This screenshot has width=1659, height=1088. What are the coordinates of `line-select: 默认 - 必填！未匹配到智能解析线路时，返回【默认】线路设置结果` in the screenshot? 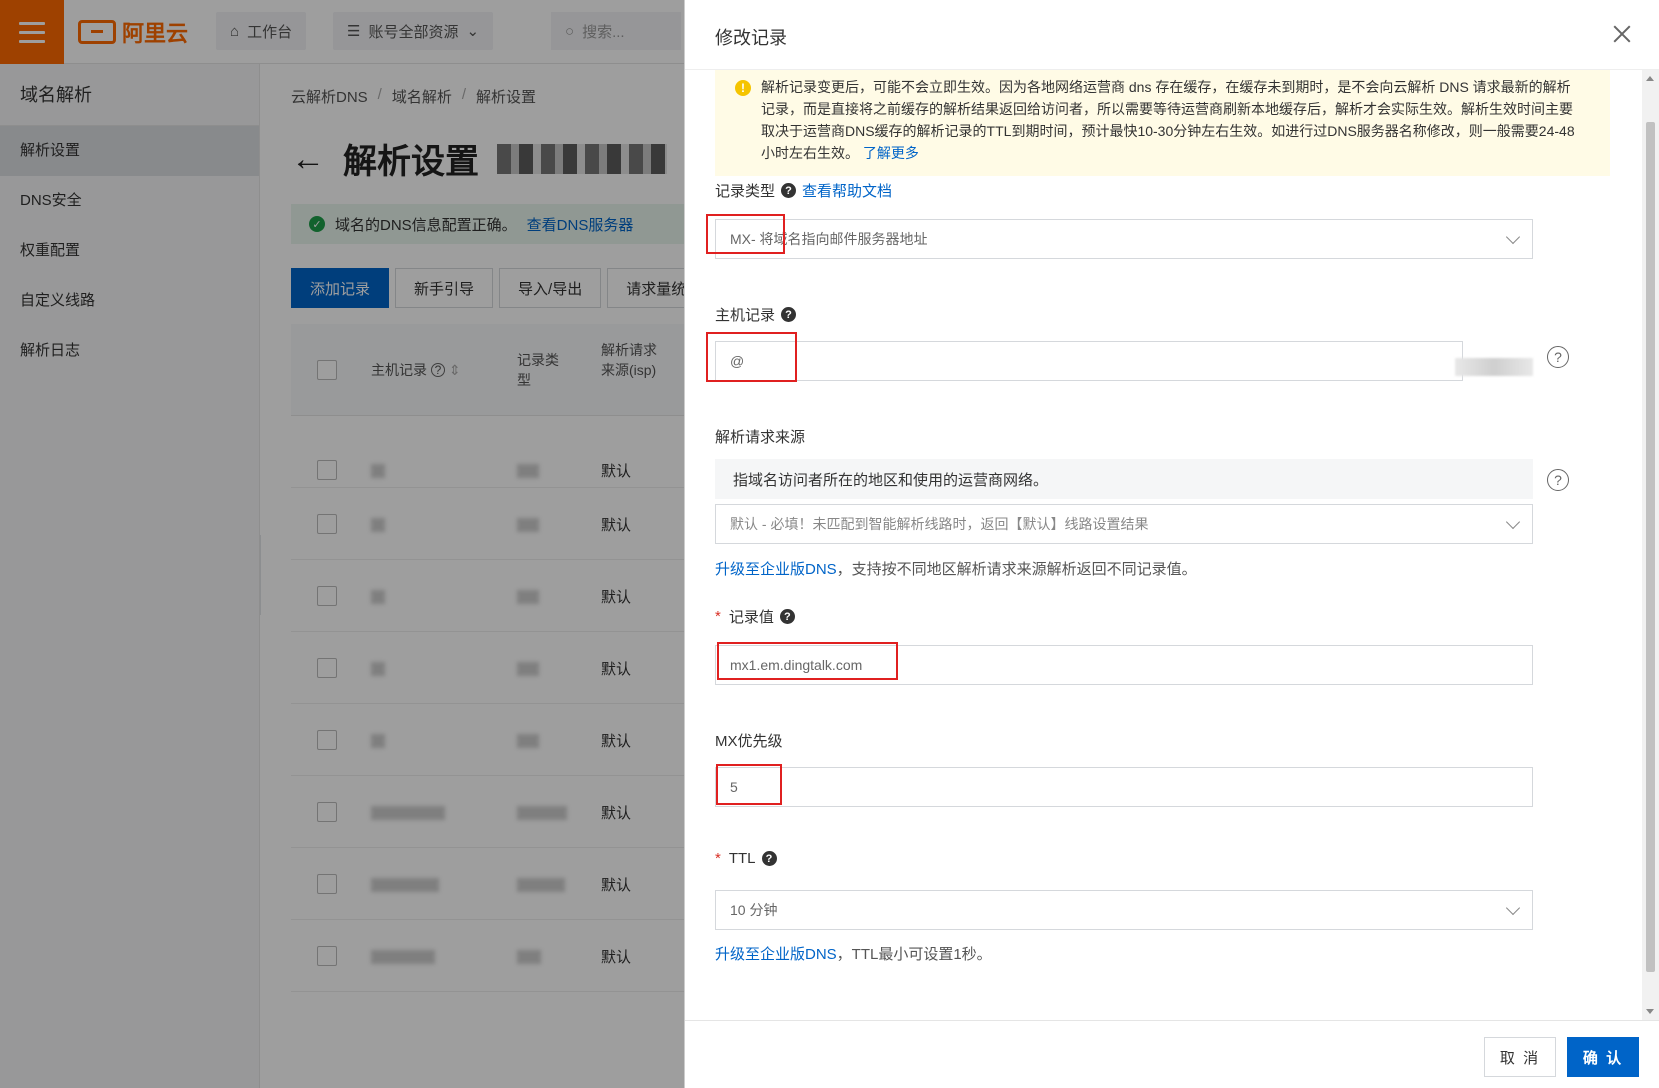 It's located at (1124, 524).